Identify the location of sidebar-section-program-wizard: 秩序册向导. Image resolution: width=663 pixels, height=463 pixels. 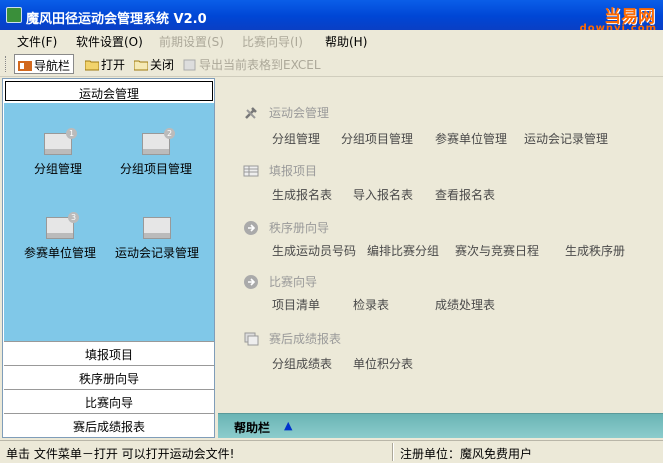
(109, 377).